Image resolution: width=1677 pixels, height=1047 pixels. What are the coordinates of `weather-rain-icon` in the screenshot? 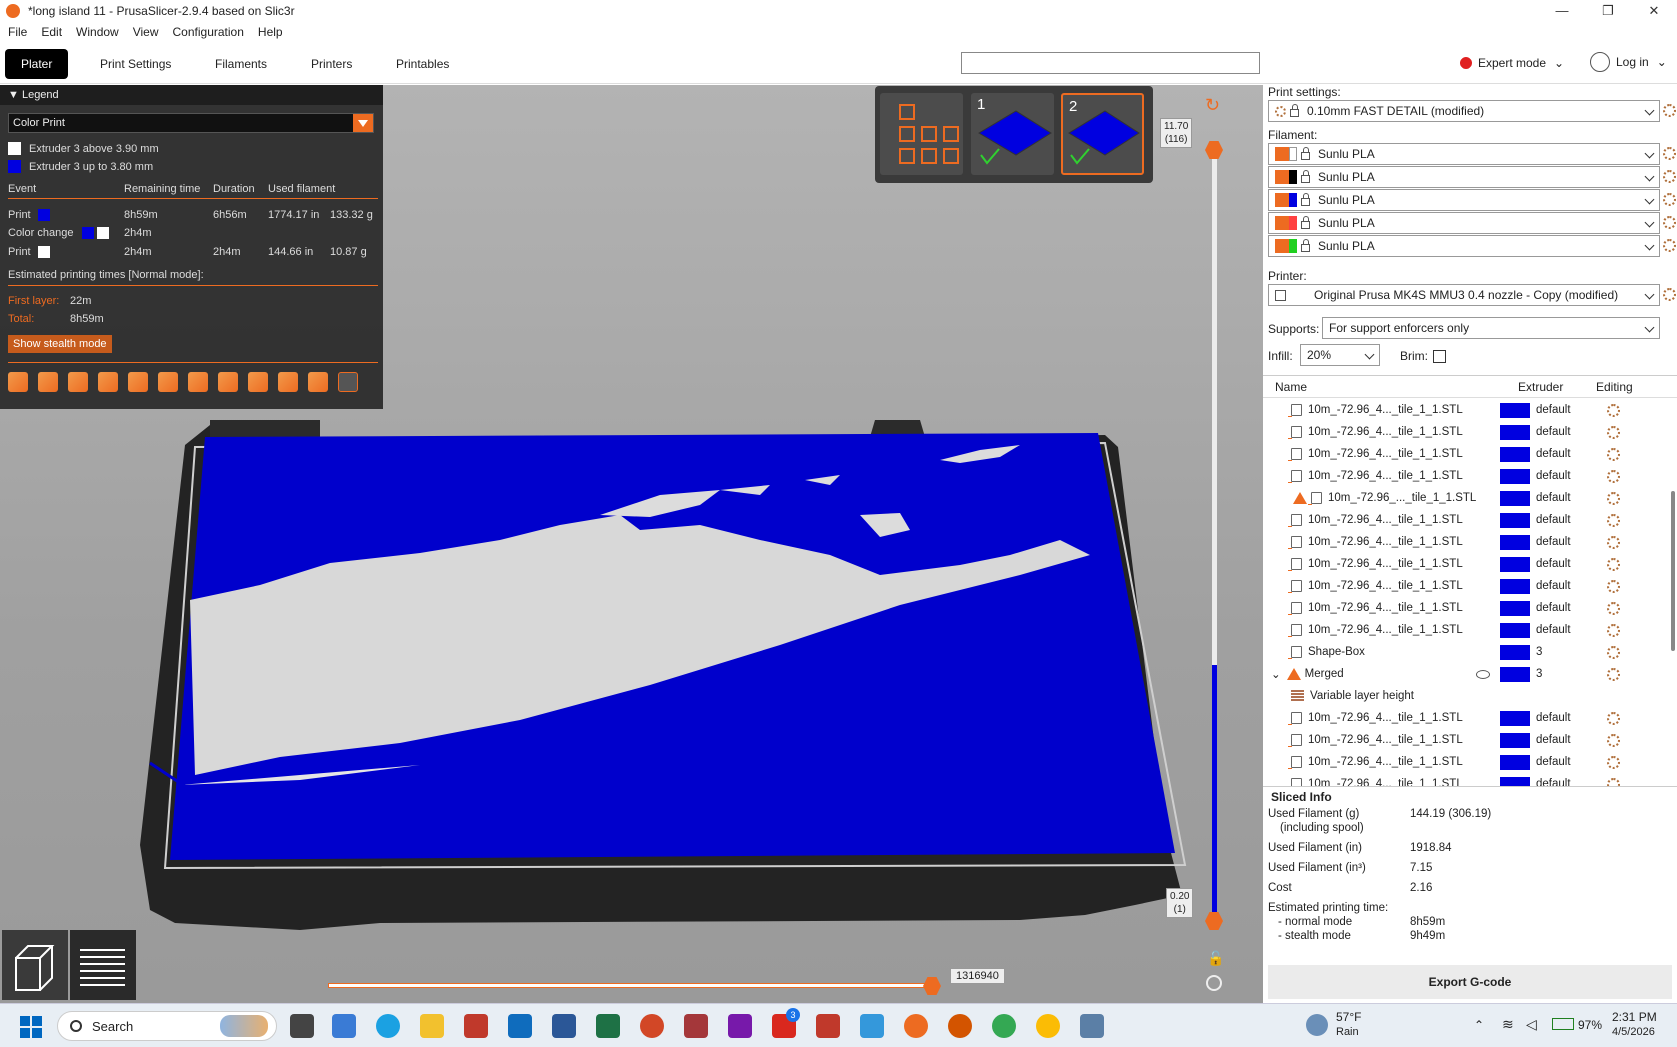 It's located at (1317, 1025).